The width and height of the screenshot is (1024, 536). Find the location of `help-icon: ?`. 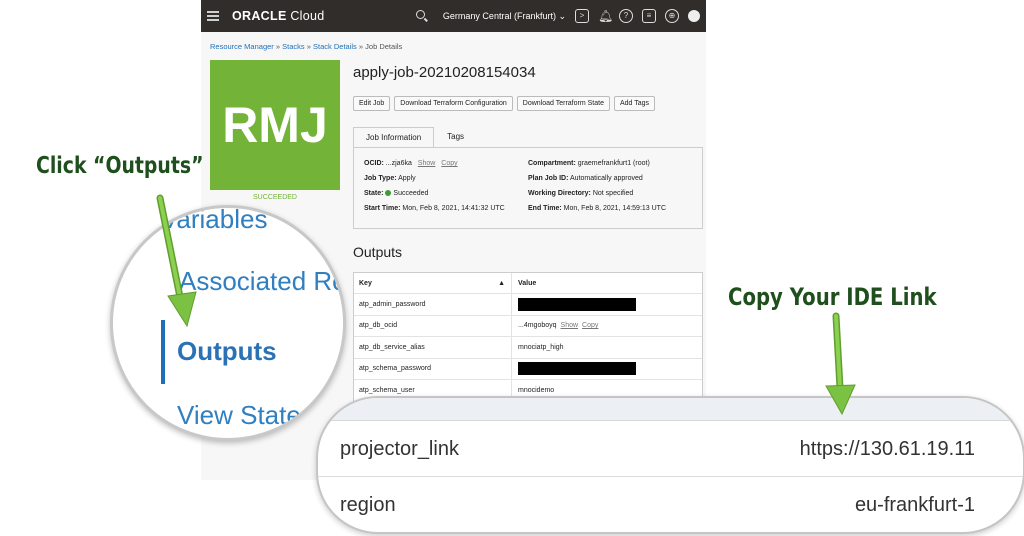

help-icon: ? is located at coordinates (626, 16).